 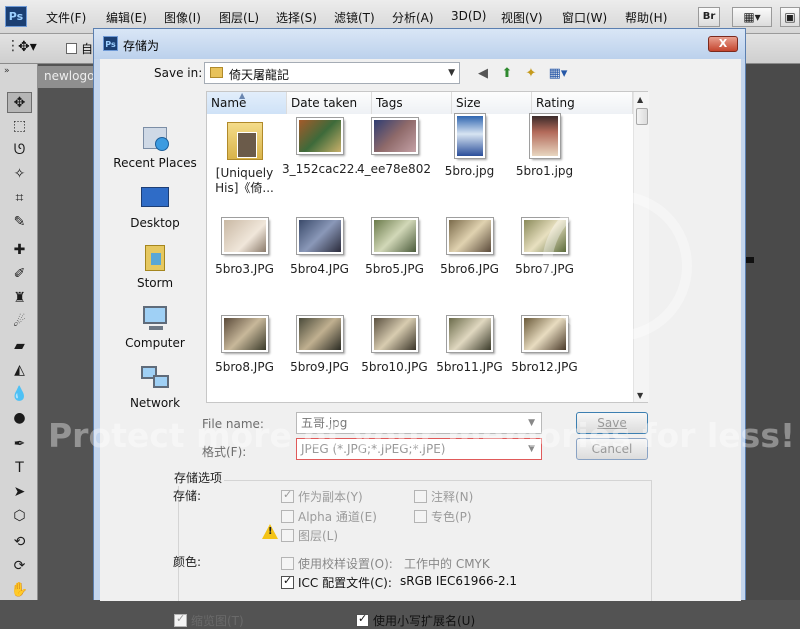 I want to click on scroll-thumb, so click(x=642, y=116).